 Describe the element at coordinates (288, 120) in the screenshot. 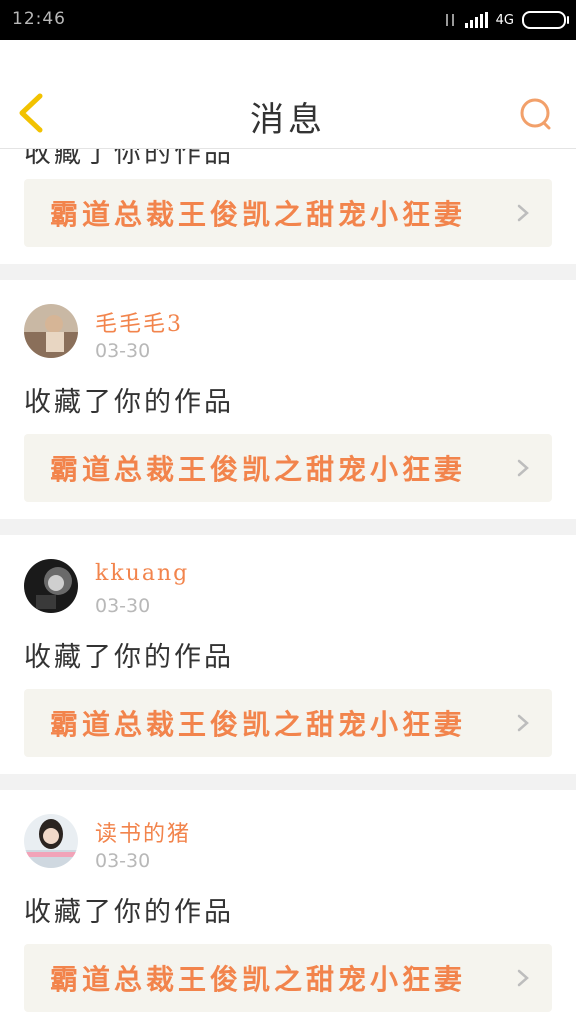

I see `page-title: 消息` at that location.